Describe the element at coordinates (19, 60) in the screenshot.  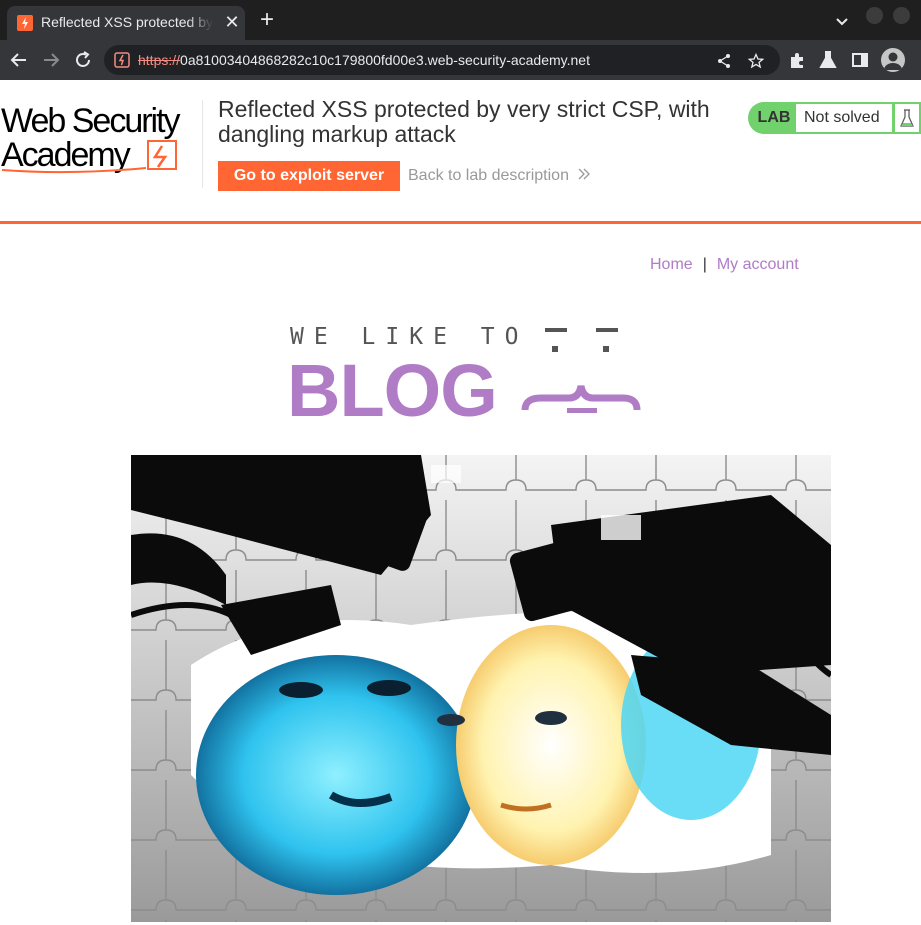
I see `back-arrow-icon` at that location.